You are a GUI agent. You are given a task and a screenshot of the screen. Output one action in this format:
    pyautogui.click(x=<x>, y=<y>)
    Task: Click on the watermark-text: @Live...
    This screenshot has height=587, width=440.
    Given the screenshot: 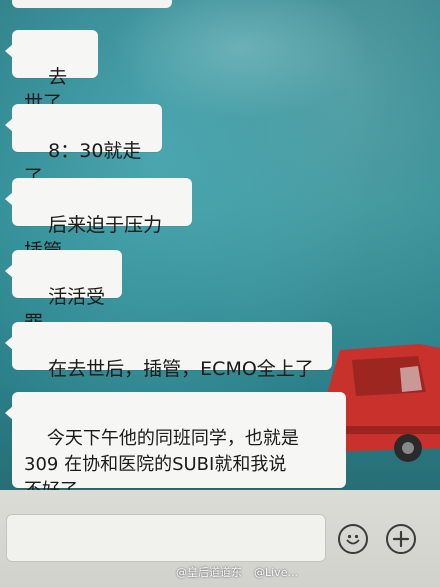 What is the action you would take?
    pyautogui.click(x=276, y=572)
    